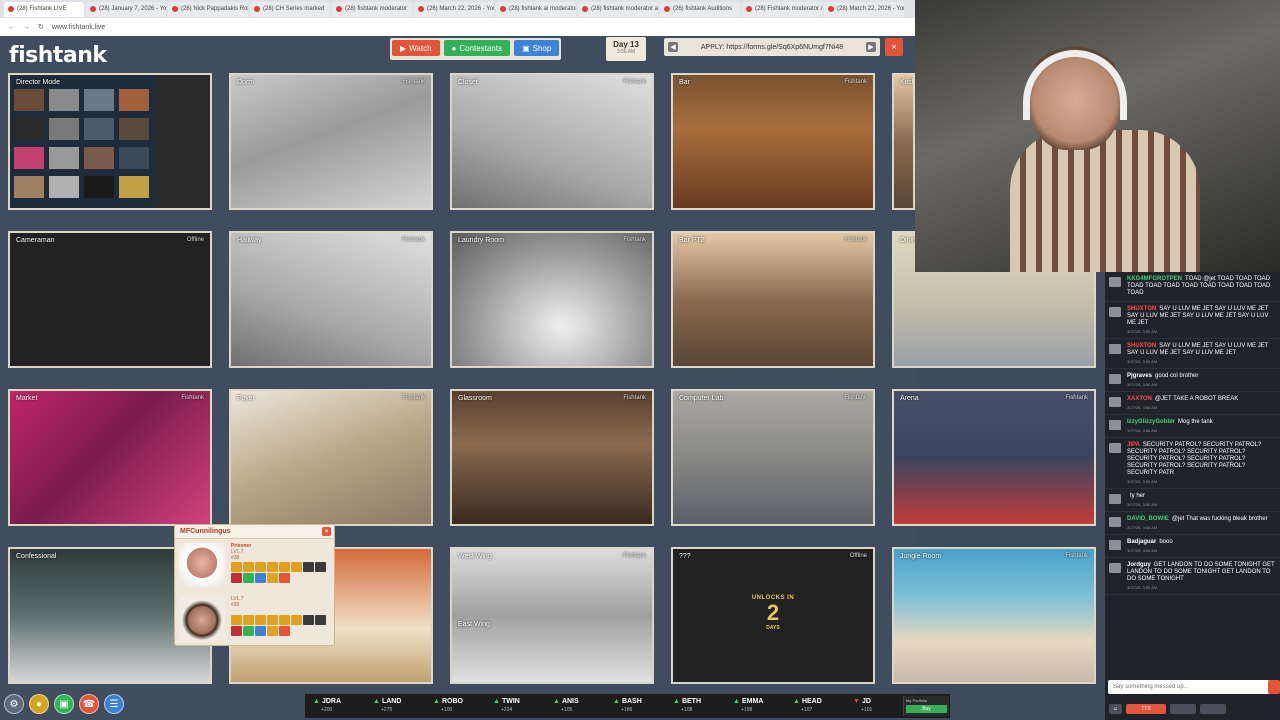 This screenshot has height=720, width=1280. What do you see at coordinates (552, 141) in the screenshot?
I see `camera-tile: Closet Fishtank` at bounding box center [552, 141].